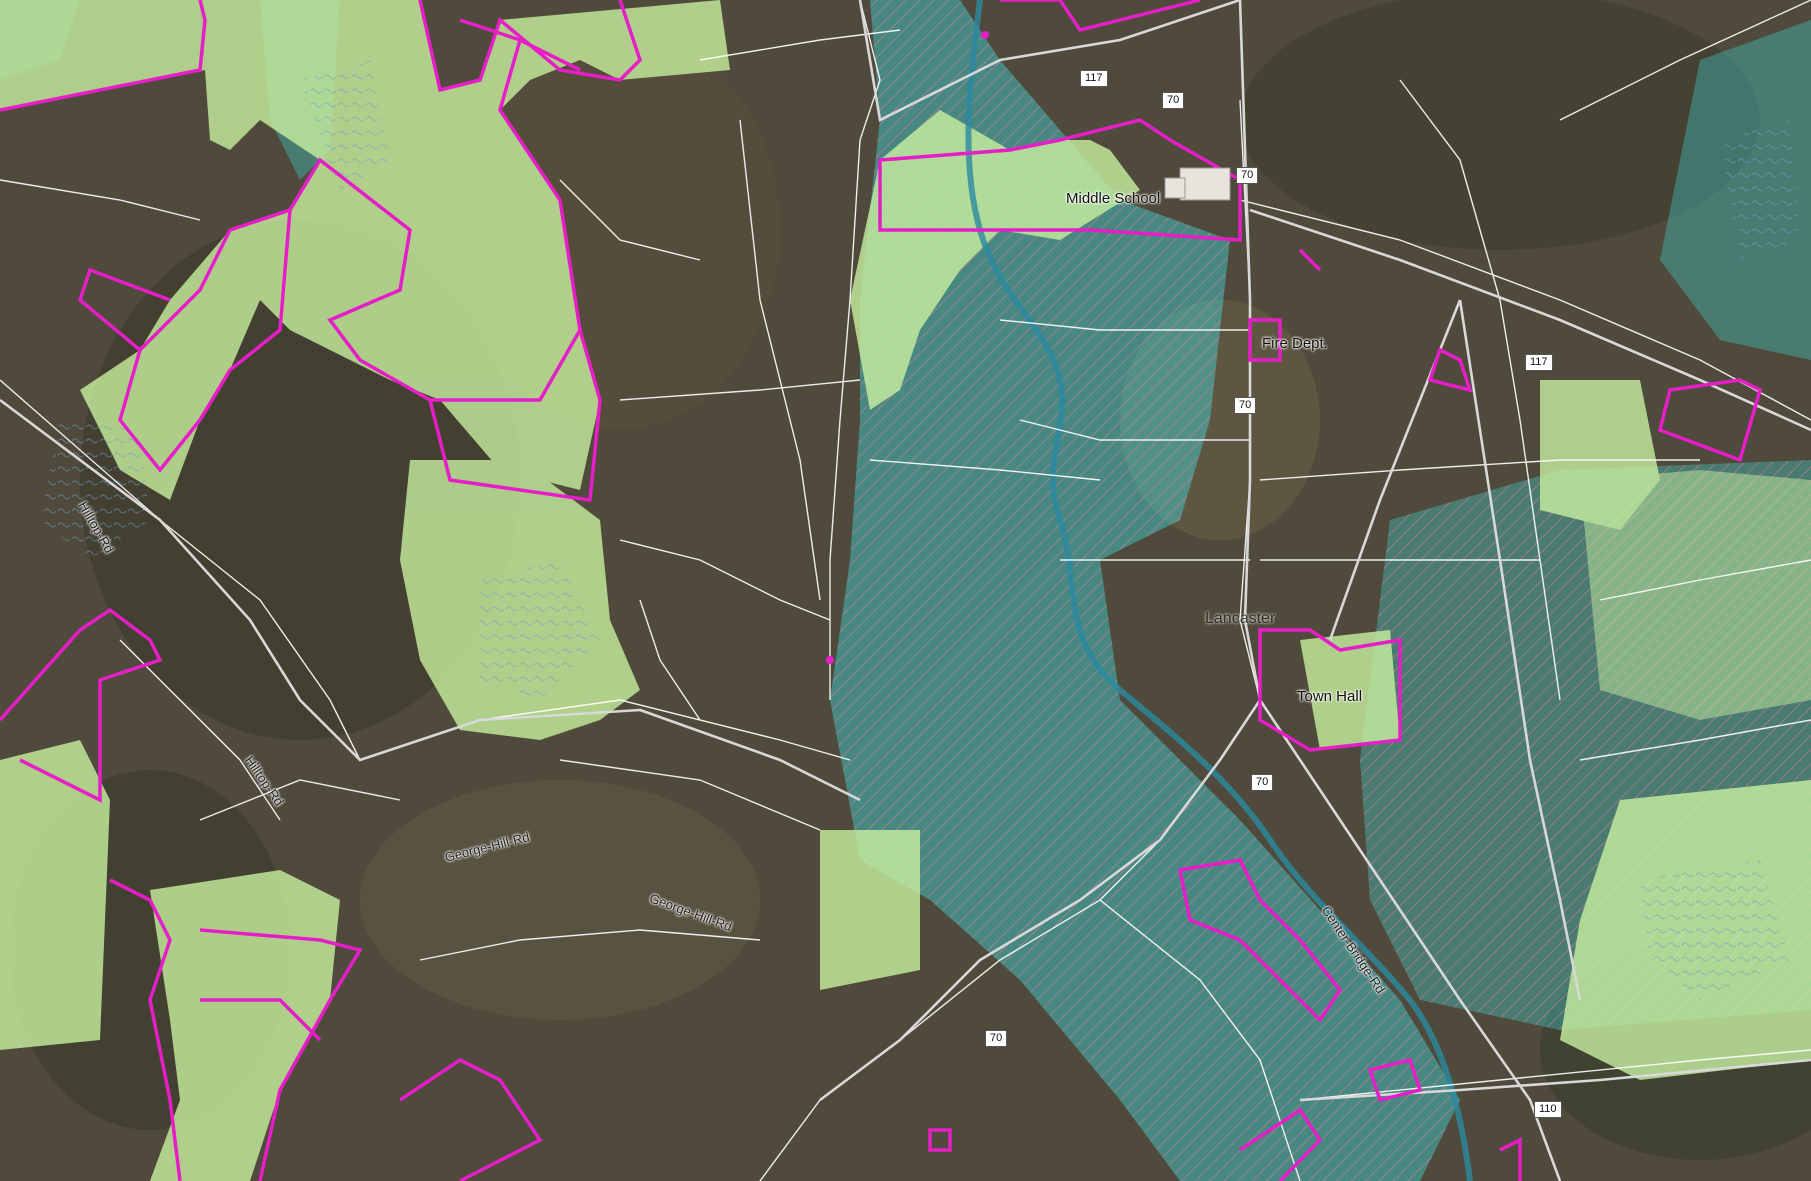  What do you see at coordinates (1295, 343) in the screenshot?
I see `fire-dept-label: Fire Dept.` at bounding box center [1295, 343].